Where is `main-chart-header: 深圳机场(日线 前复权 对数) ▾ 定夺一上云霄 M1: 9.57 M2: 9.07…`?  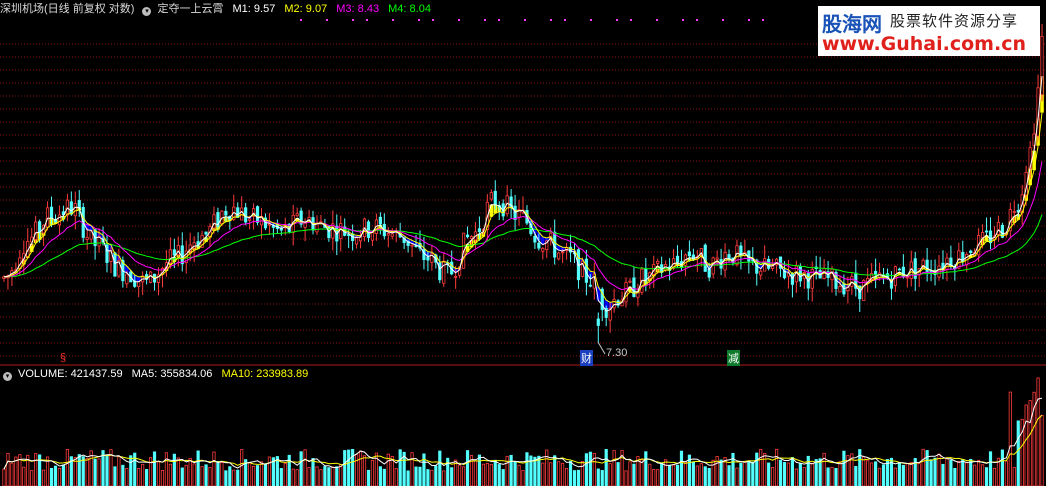 main-chart-header: 深圳机场(日线 前复权 对数) ▾ 定夺一上云霄 M1: 9.57 M2: 9.07… is located at coordinates (218, 9).